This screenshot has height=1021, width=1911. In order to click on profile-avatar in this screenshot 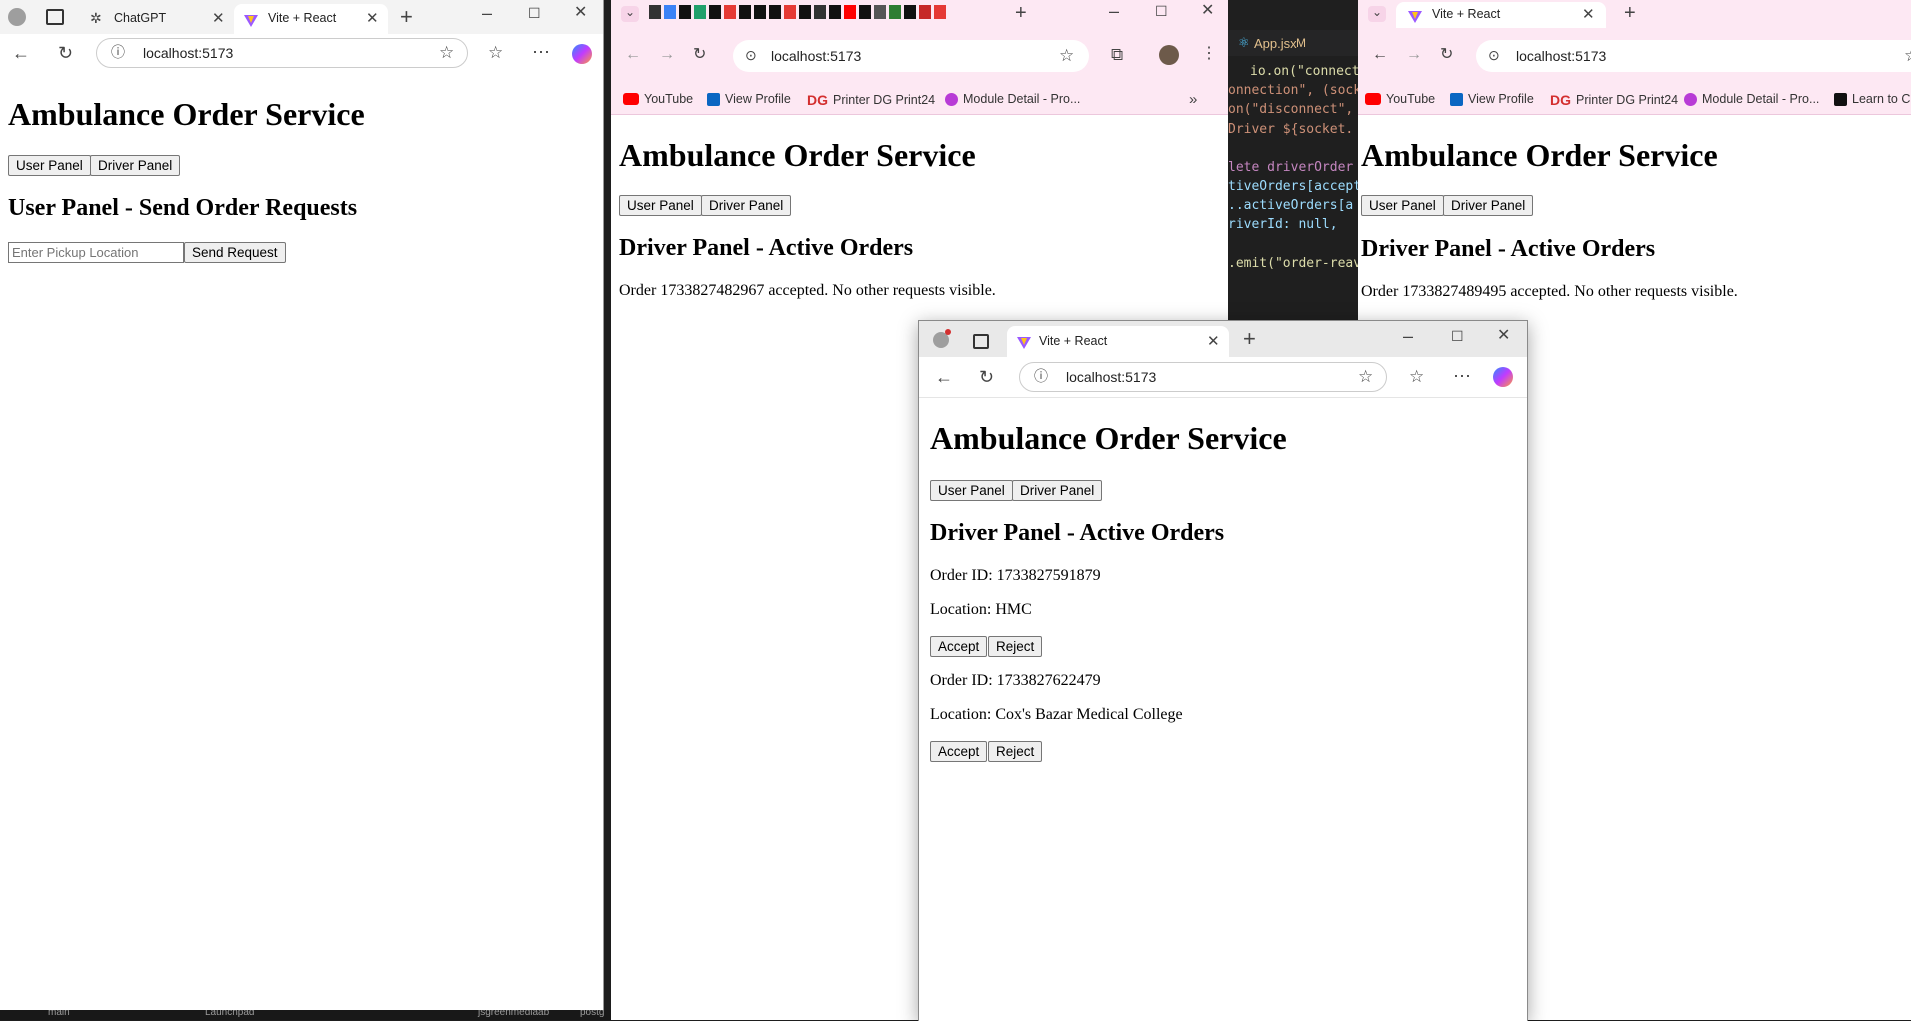, I will do `click(1169, 55)`.